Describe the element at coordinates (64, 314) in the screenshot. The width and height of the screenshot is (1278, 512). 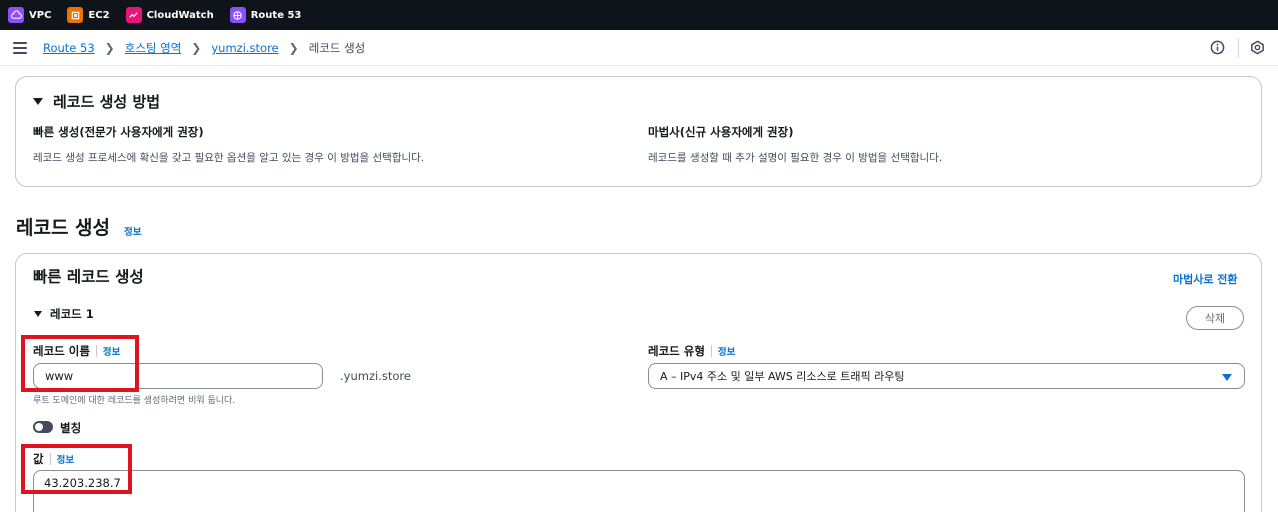
I see `record-1-header: 레코드 1` at that location.